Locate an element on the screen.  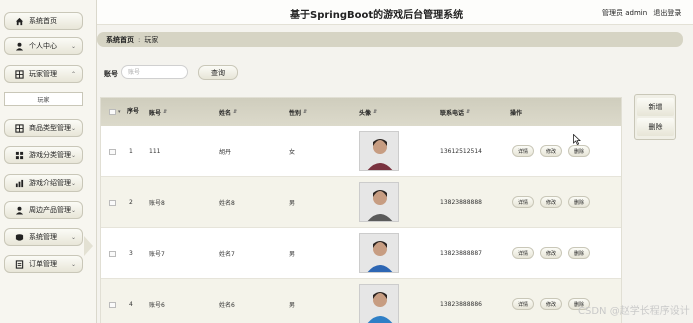
header-avatar: 头像 ⇵ is located at coordinates (368, 112).